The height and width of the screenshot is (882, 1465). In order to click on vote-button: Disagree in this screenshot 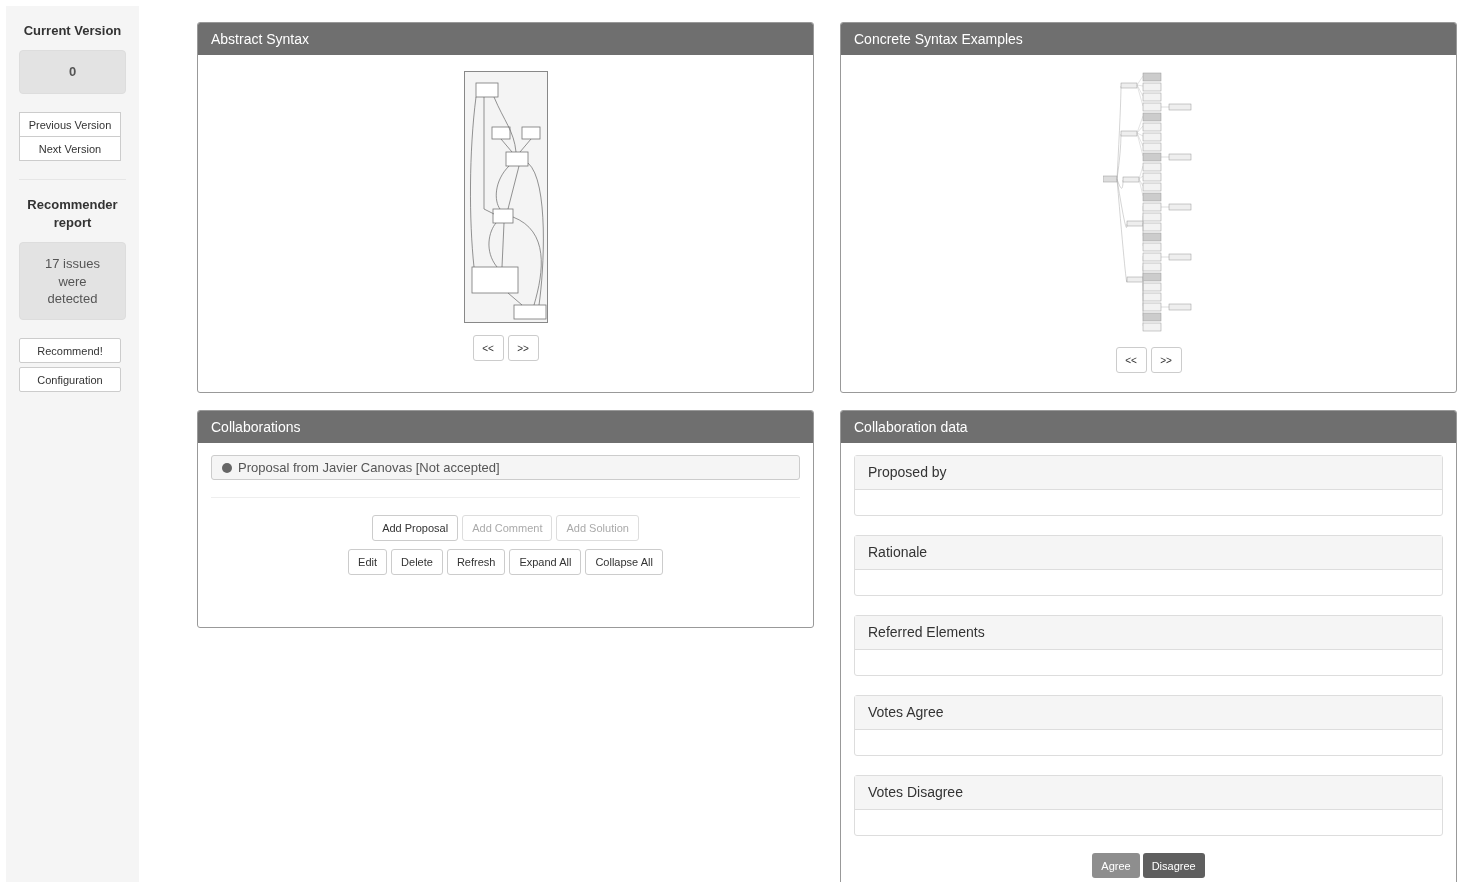, I will do `click(1173, 865)`.